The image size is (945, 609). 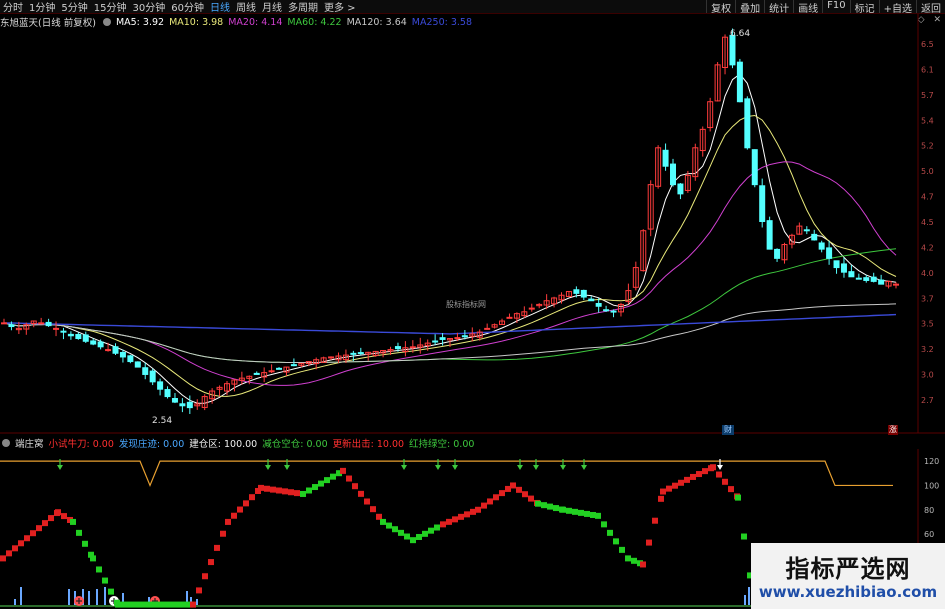 I want to click on finance-badge: 财, so click(x=728, y=430).